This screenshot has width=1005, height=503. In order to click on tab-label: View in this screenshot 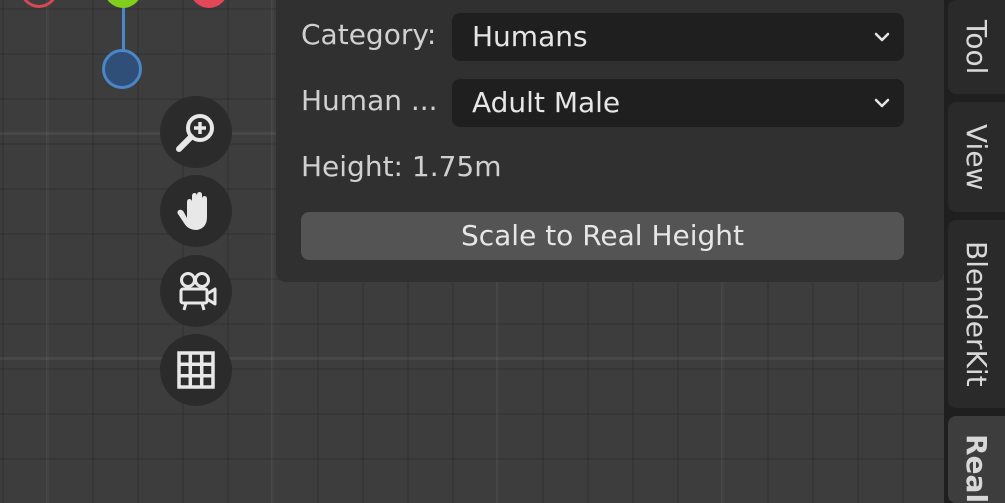, I will do `click(976, 157)`.